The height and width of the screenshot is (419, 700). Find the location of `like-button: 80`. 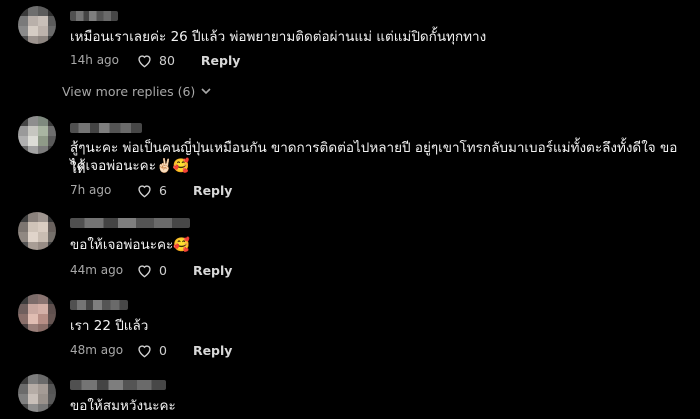

like-button: 80 is located at coordinates (155, 60).